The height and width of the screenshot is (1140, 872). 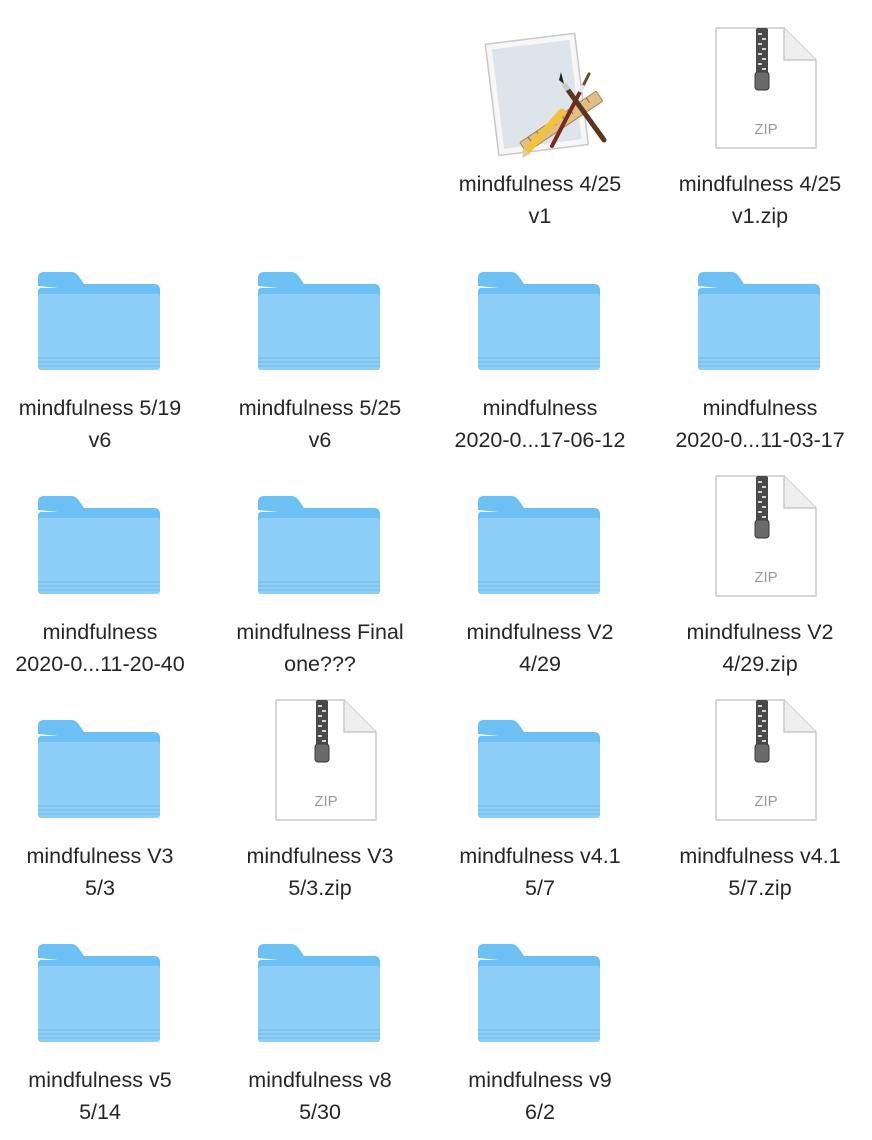 I want to click on folder-item-mindfulness-v8-5-30: mindfulness v8 5/30, so click(x=320, y=1010).